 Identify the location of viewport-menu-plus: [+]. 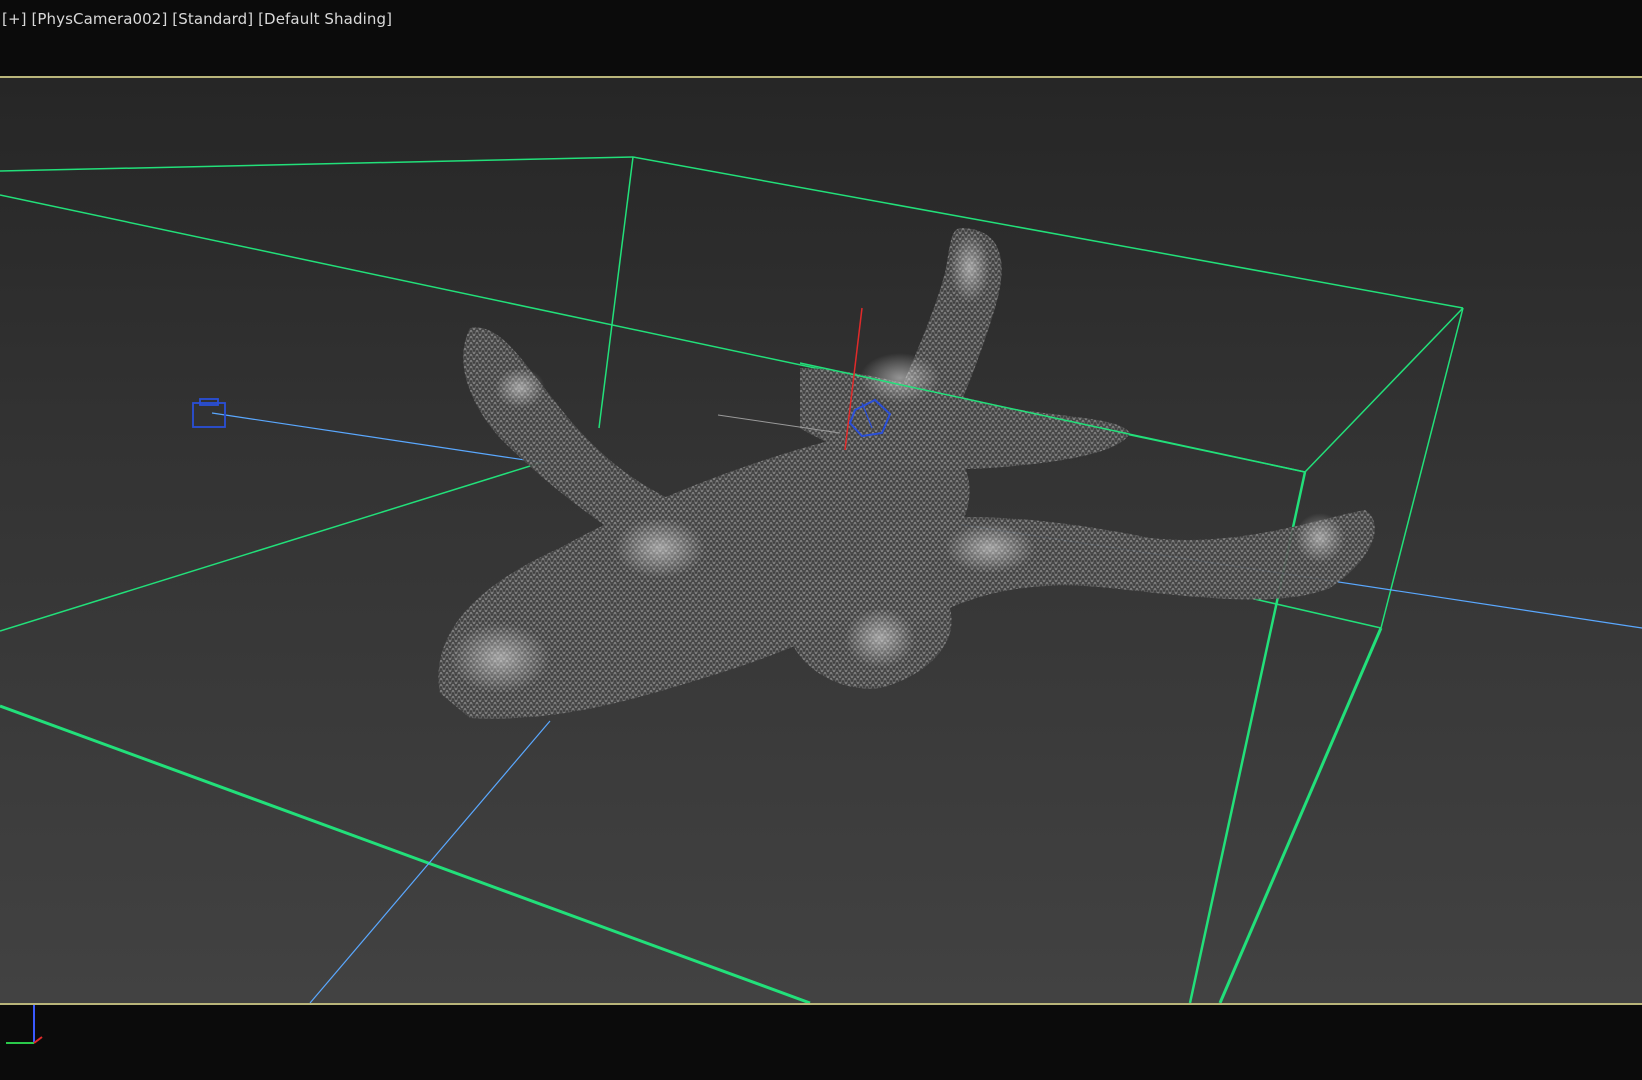
(14, 19).